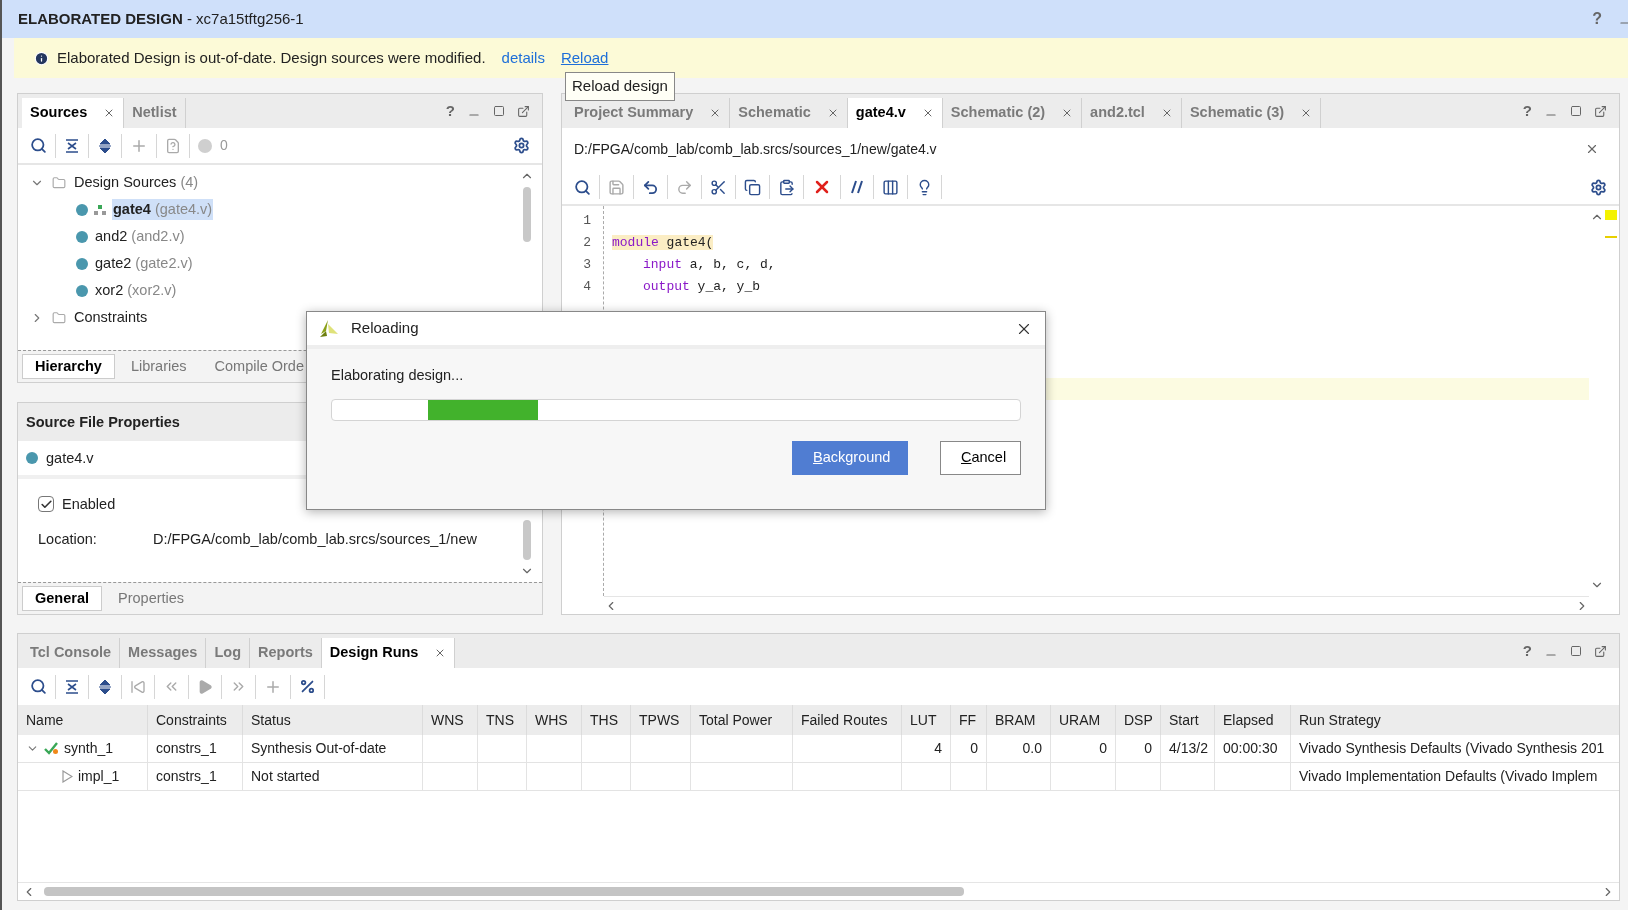 This screenshot has height=910, width=1628. What do you see at coordinates (1012, 113) in the screenshot?
I see `panel-tab: Schematic (2)` at bounding box center [1012, 113].